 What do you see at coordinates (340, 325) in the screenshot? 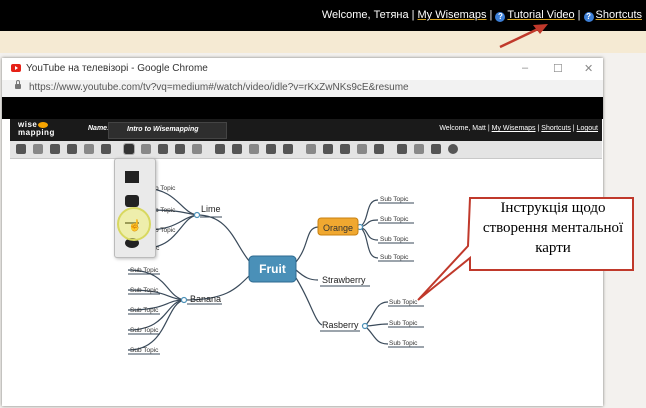
I see `rasberry-topic-label: Rasberry` at bounding box center [340, 325].